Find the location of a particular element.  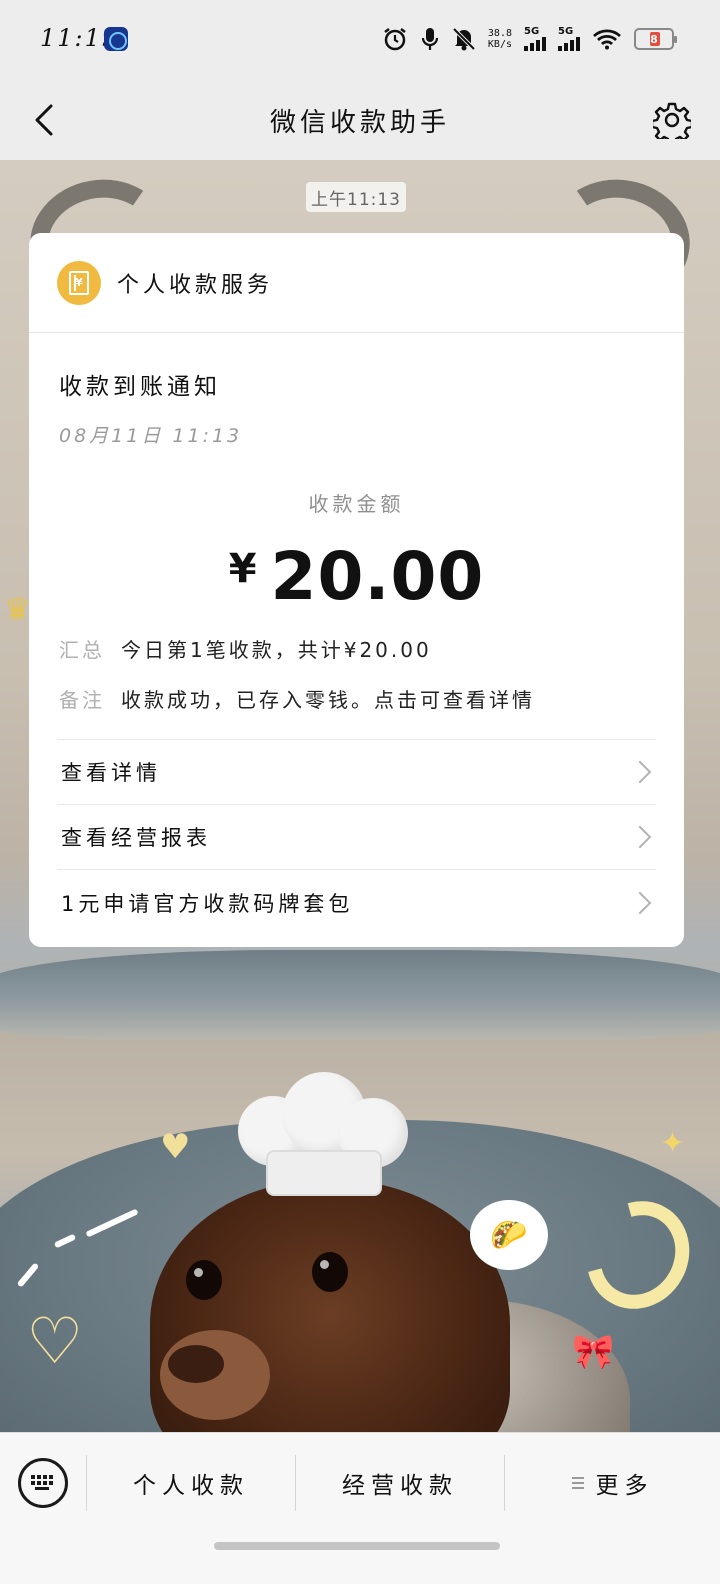

remark-key: 备注 is located at coordinates (82, 700).